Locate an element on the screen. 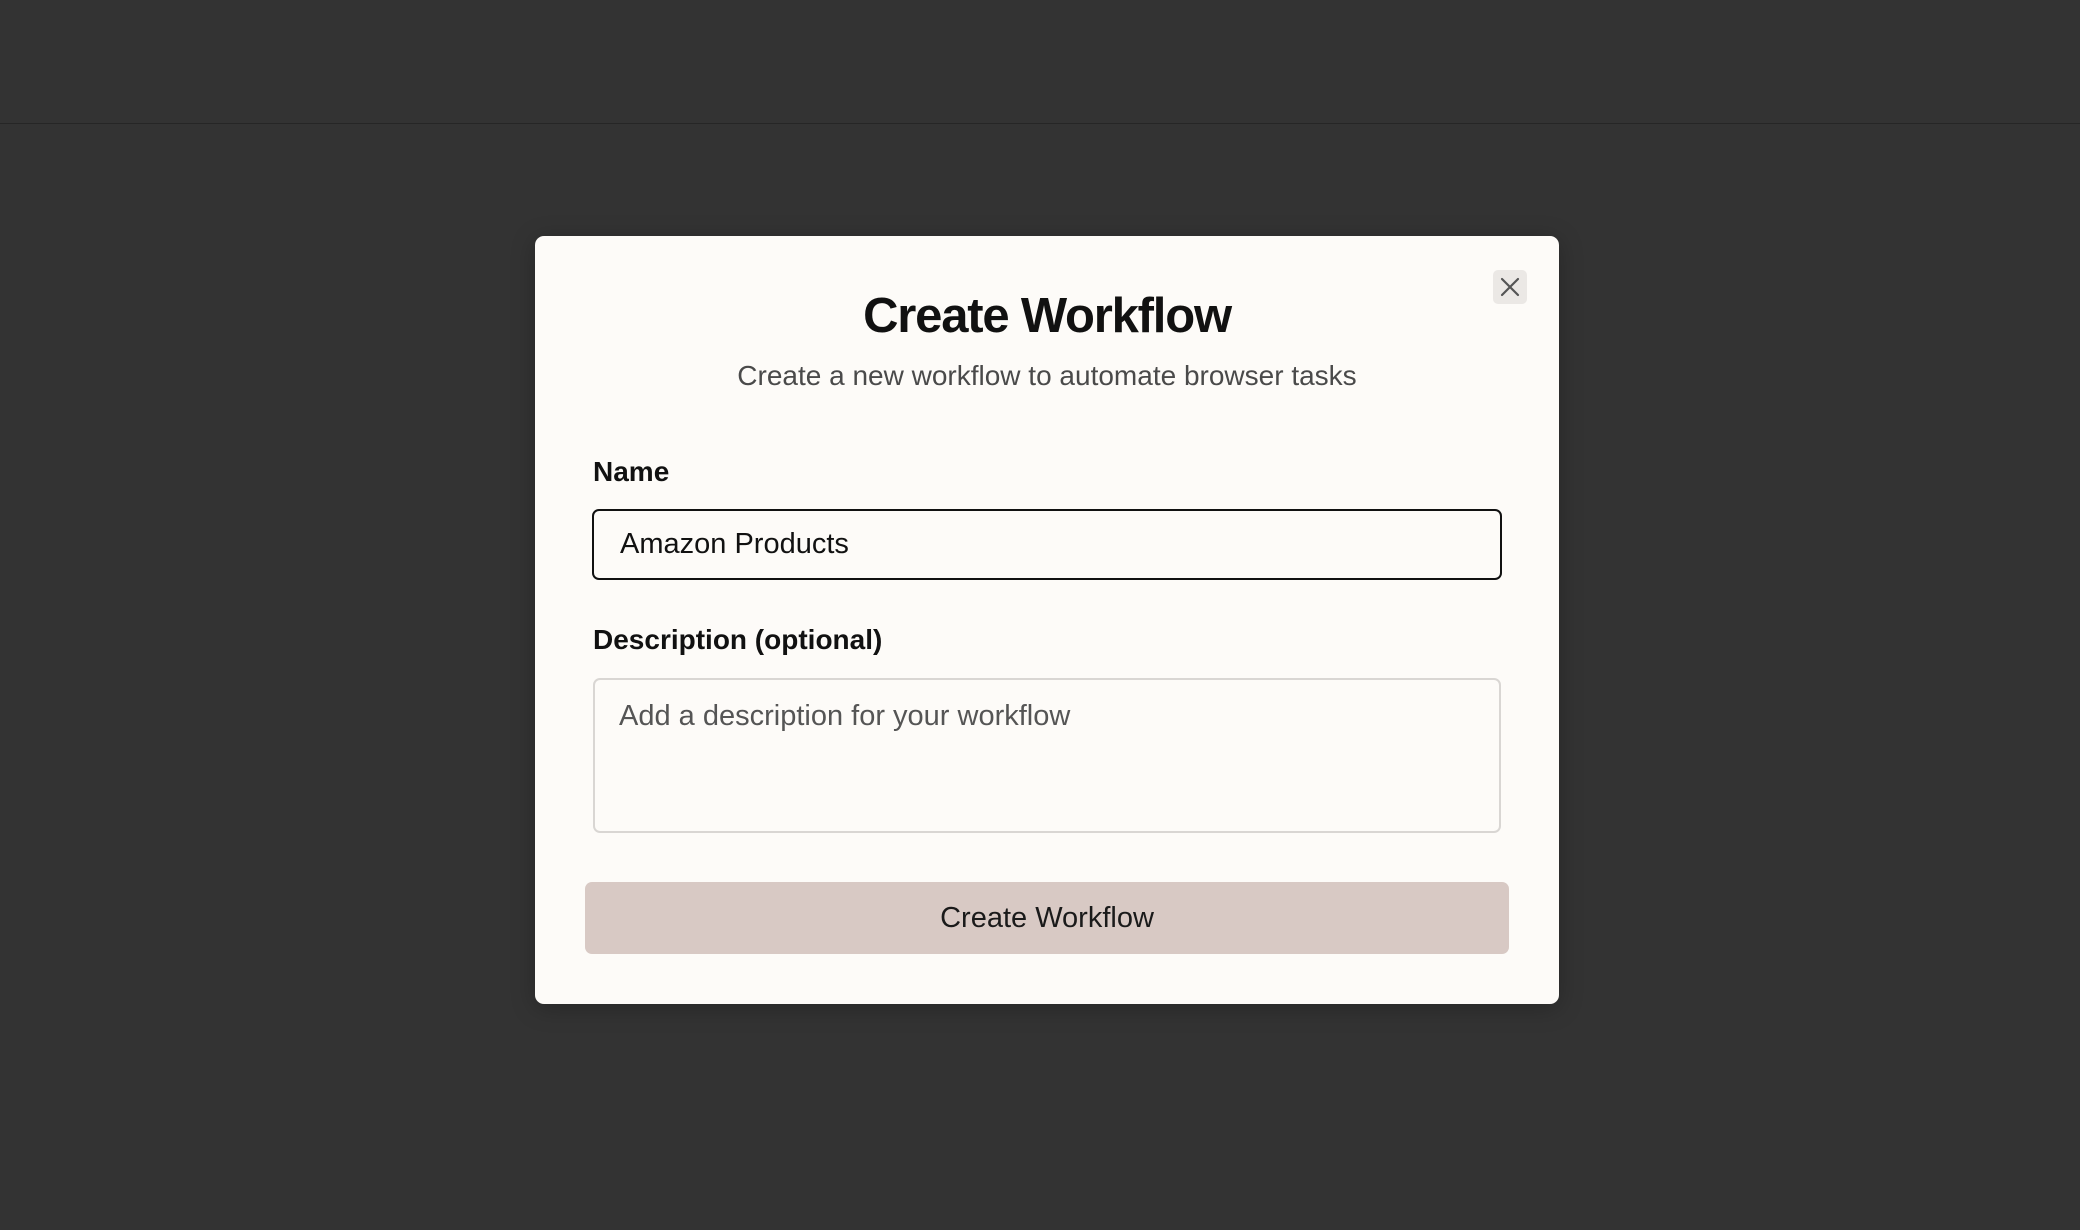 Image resolution: width=2080 pixels, height=1230 pixels. name-label: Name is located at coordinates (631, 471).